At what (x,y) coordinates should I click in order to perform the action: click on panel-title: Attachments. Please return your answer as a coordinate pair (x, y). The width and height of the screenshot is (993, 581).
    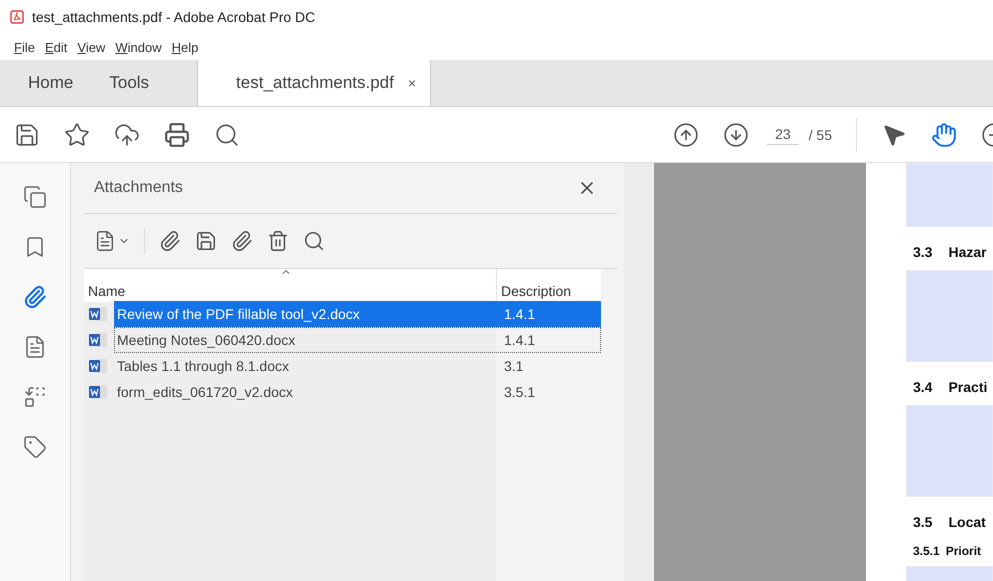
    Looking at the image, I should click on (138, 188).